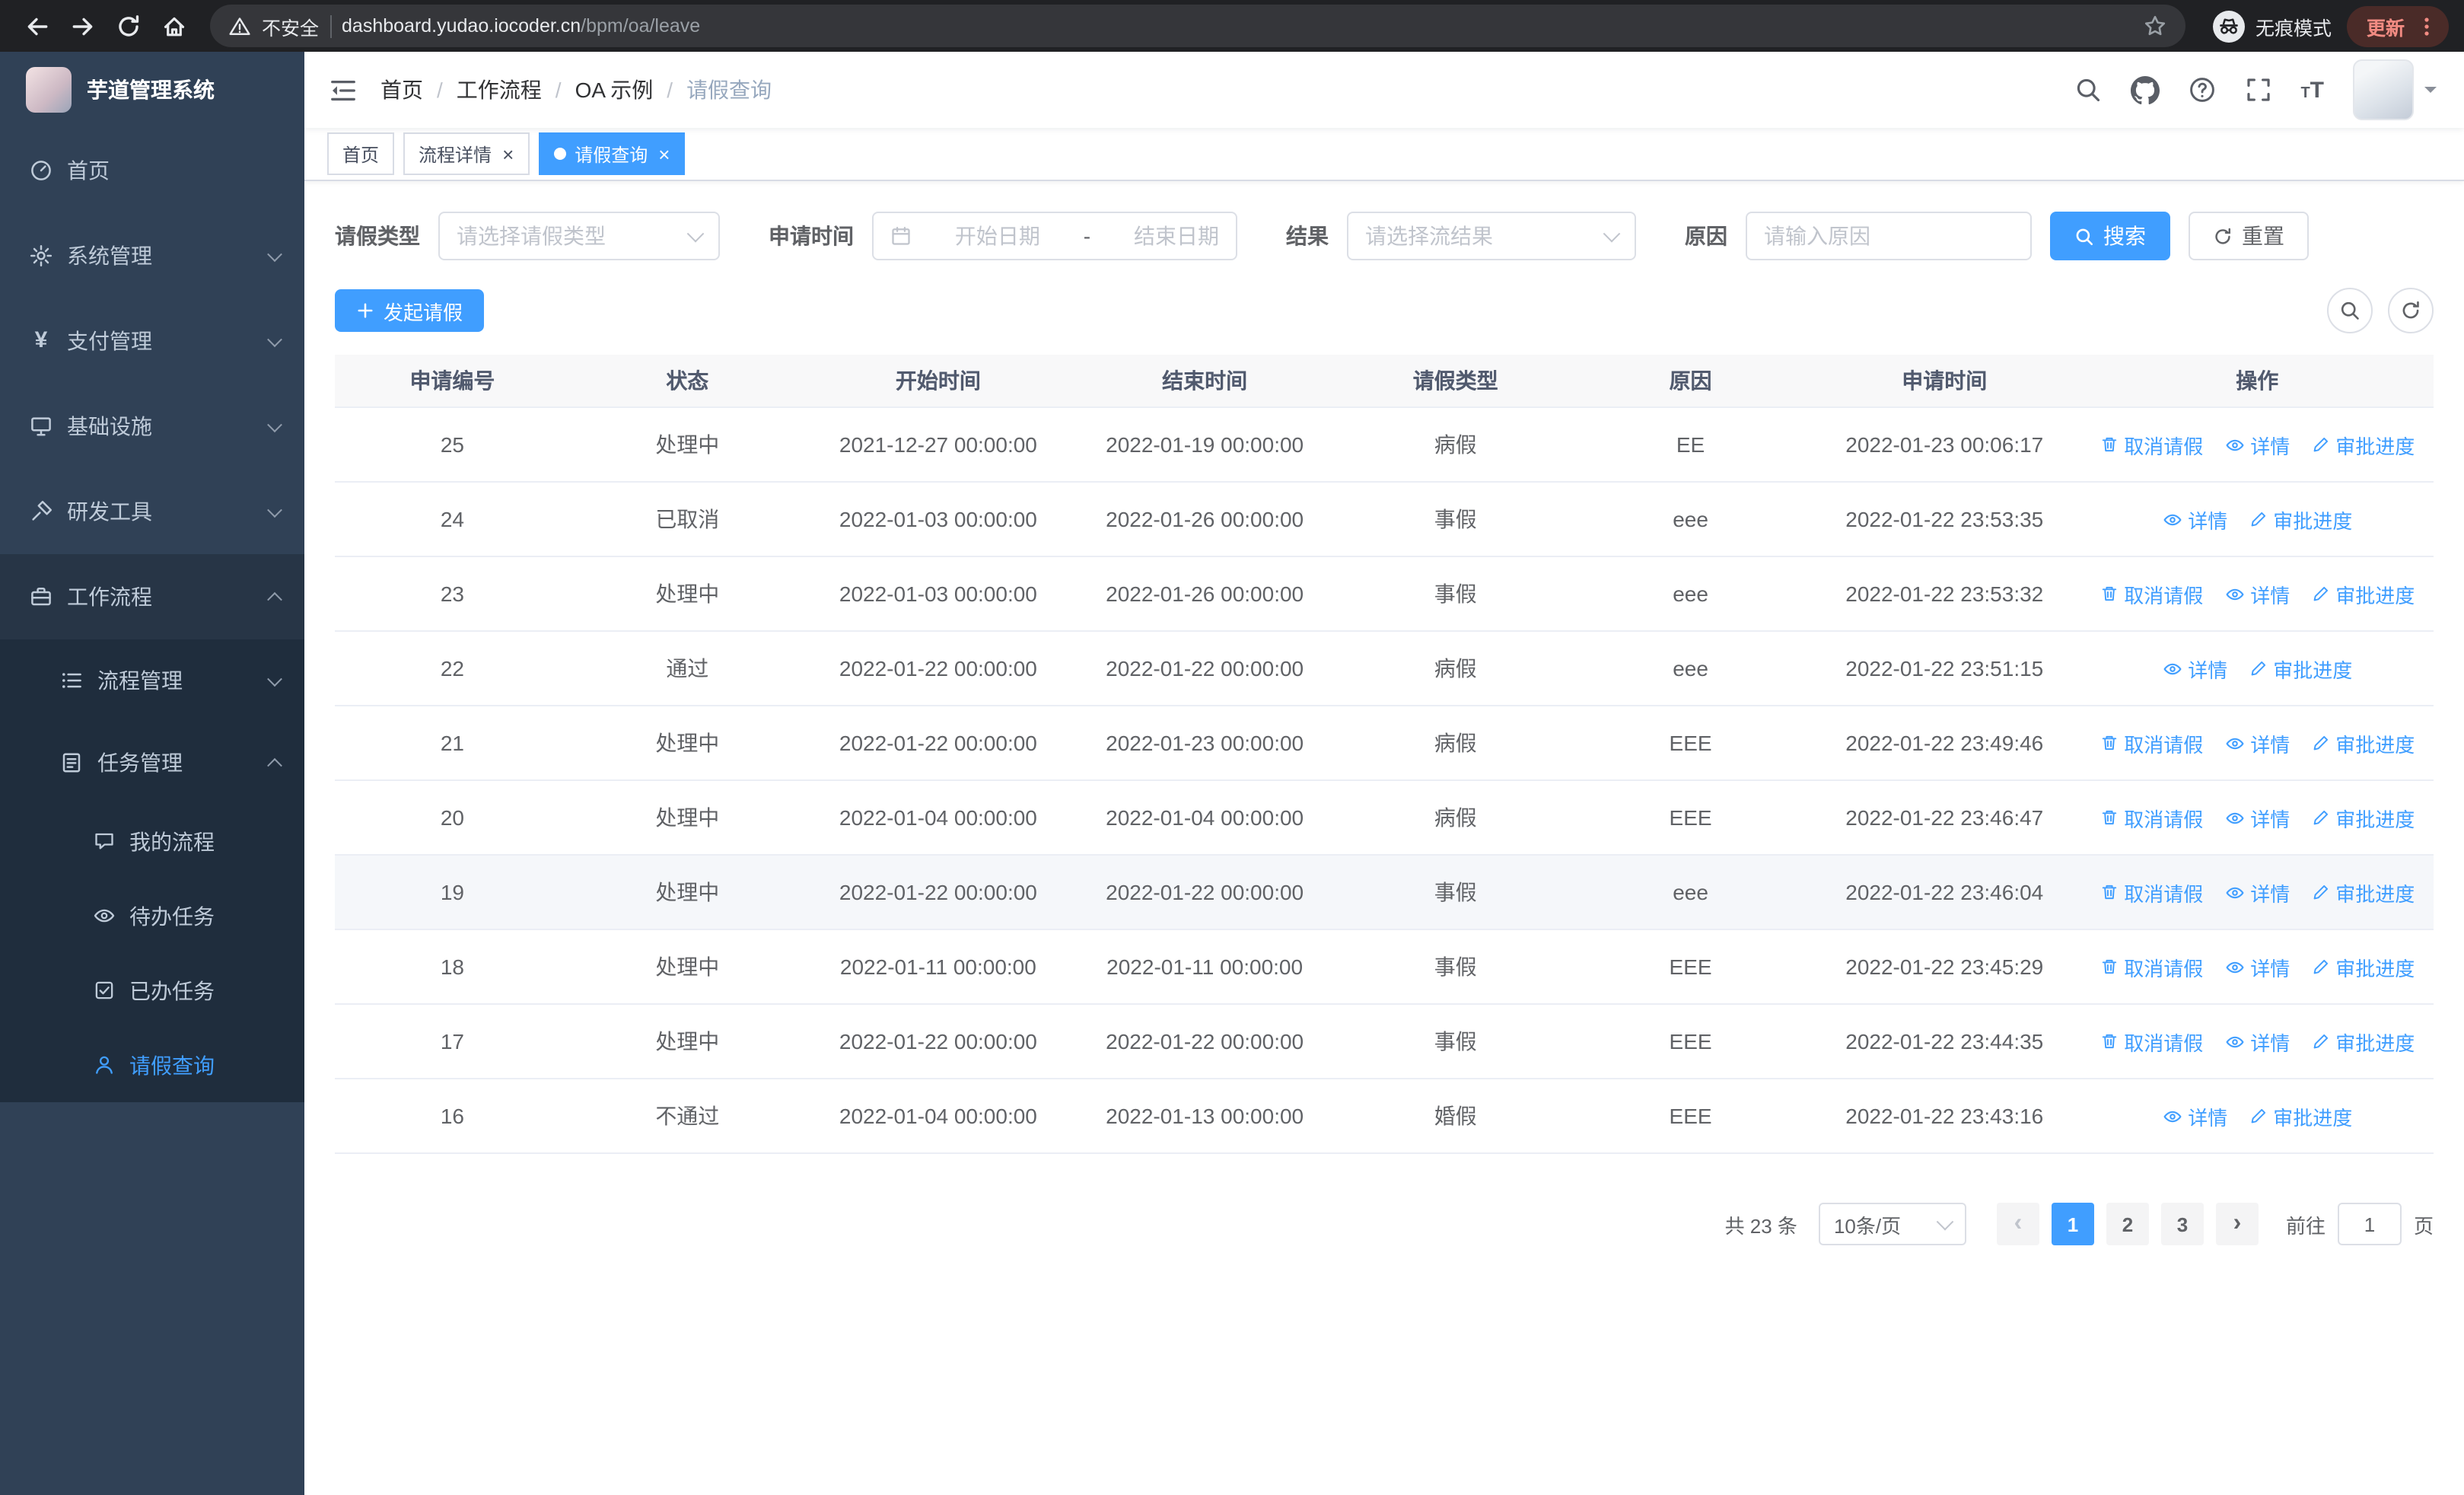  I want to click on font-size-icon: TT, so click(2312, 90).